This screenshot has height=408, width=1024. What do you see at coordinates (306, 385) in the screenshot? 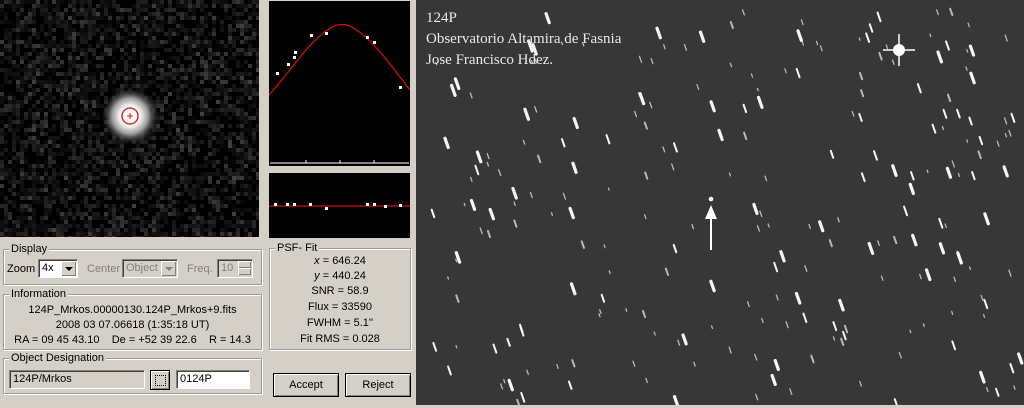
I see `accept-button: Accept` at bounding box center [306, 385].